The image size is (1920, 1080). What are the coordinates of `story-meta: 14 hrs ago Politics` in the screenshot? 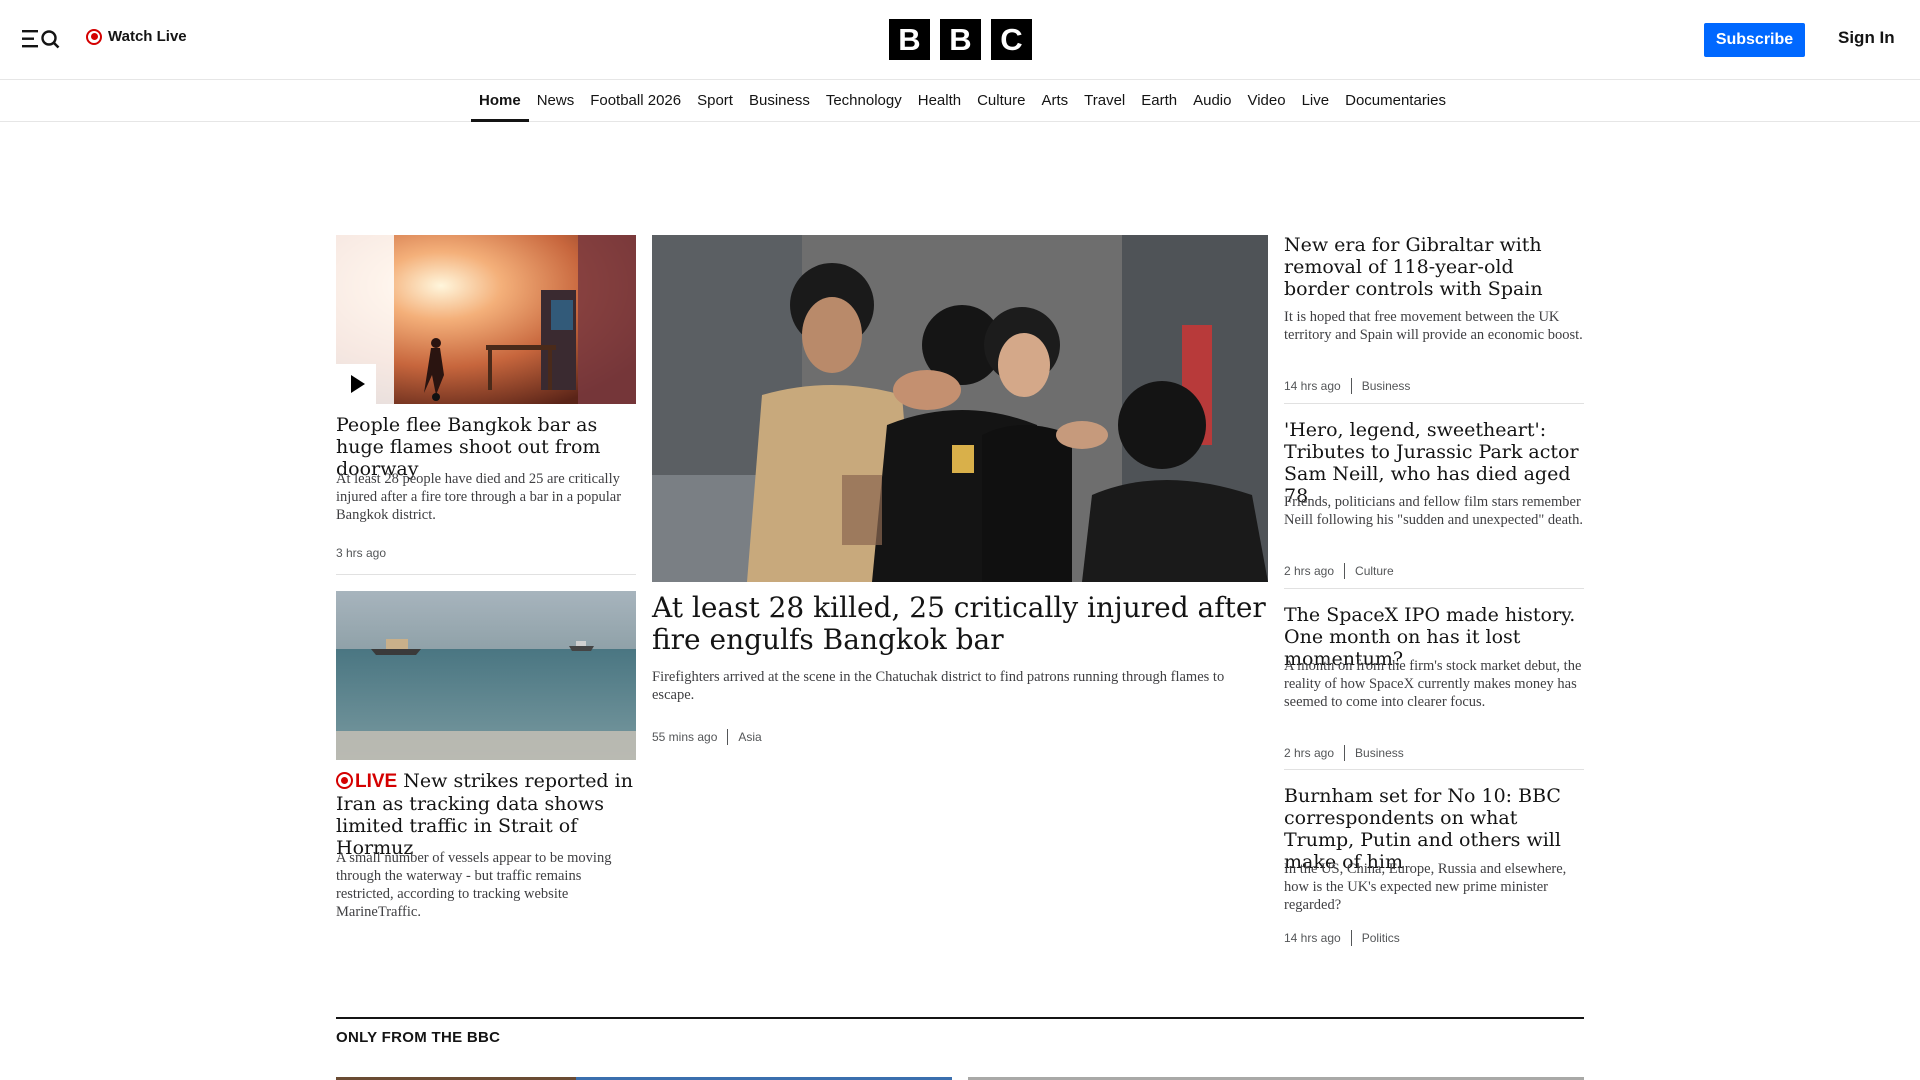 It's located at (1342, 938).